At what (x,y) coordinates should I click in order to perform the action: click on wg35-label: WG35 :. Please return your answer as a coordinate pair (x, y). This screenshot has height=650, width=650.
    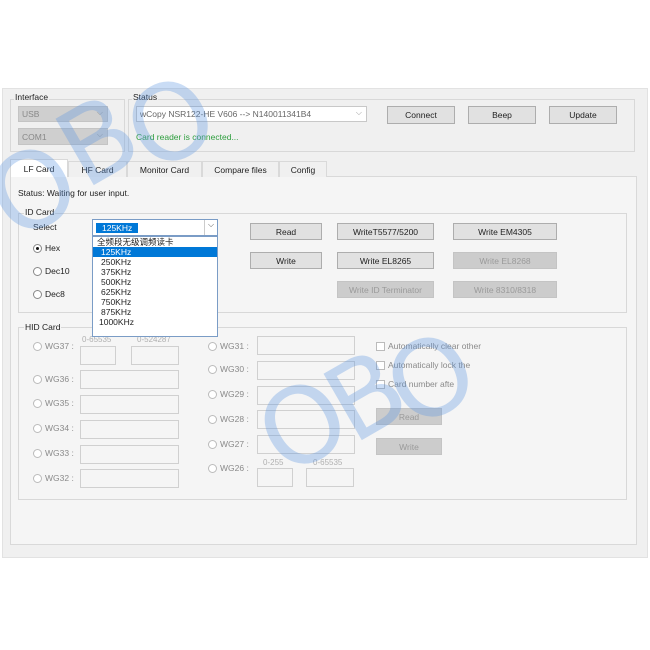
    Looking at the image, I should click on (59, 403).